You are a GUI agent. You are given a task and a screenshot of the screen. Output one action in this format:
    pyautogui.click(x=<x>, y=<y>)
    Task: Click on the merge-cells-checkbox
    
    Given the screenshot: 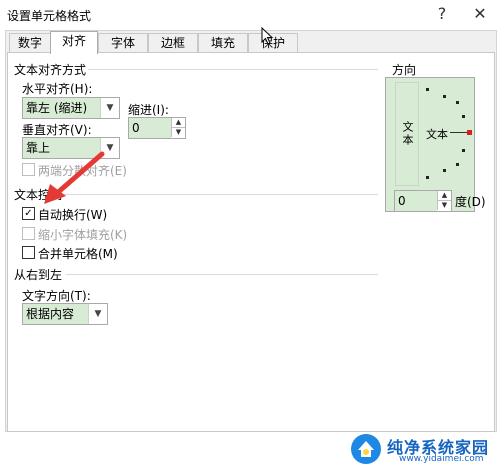 What is the action you would take?
    pyautogui.click(x=28, y=252)
    